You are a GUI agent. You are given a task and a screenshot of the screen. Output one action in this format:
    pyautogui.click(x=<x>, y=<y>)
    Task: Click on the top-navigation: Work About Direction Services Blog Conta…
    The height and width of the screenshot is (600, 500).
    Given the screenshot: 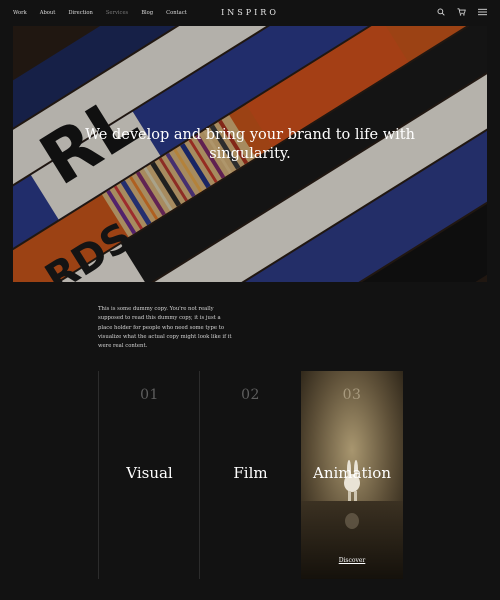 What is the action you would take?
    pyautogui.click(x=250, y=13)
    